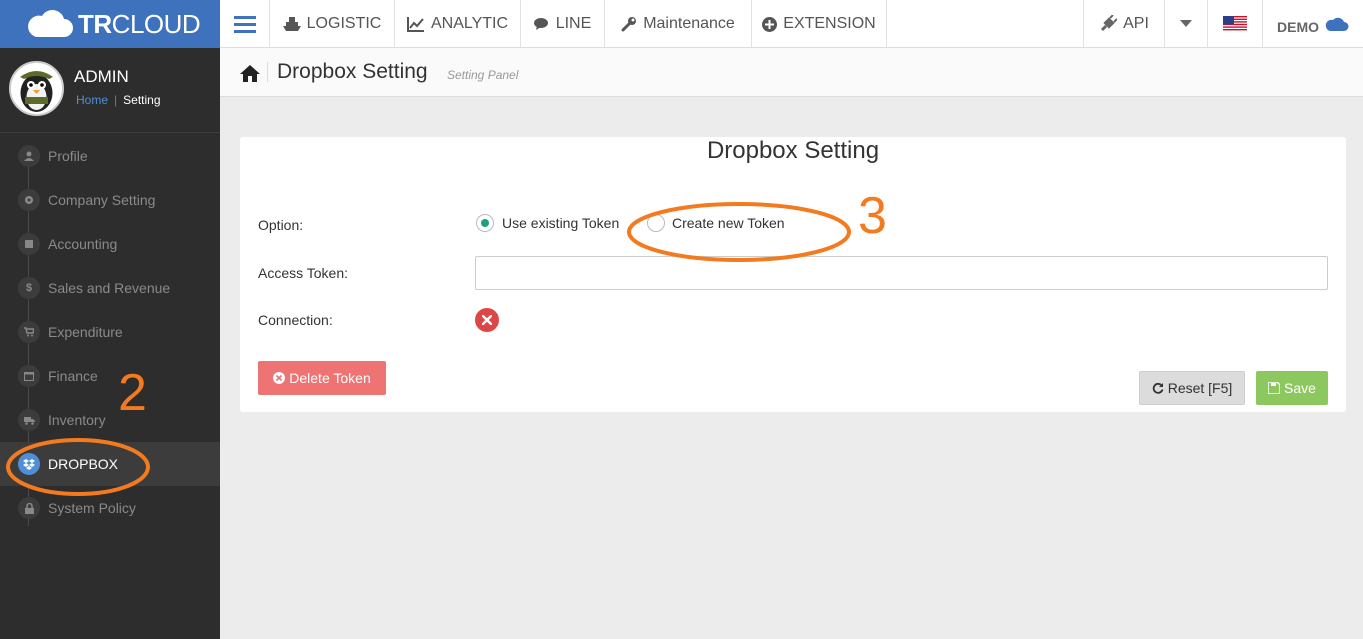 This screenshot has height=639, width=1363. I want to click on nav-api: API, so click(1124, 24).